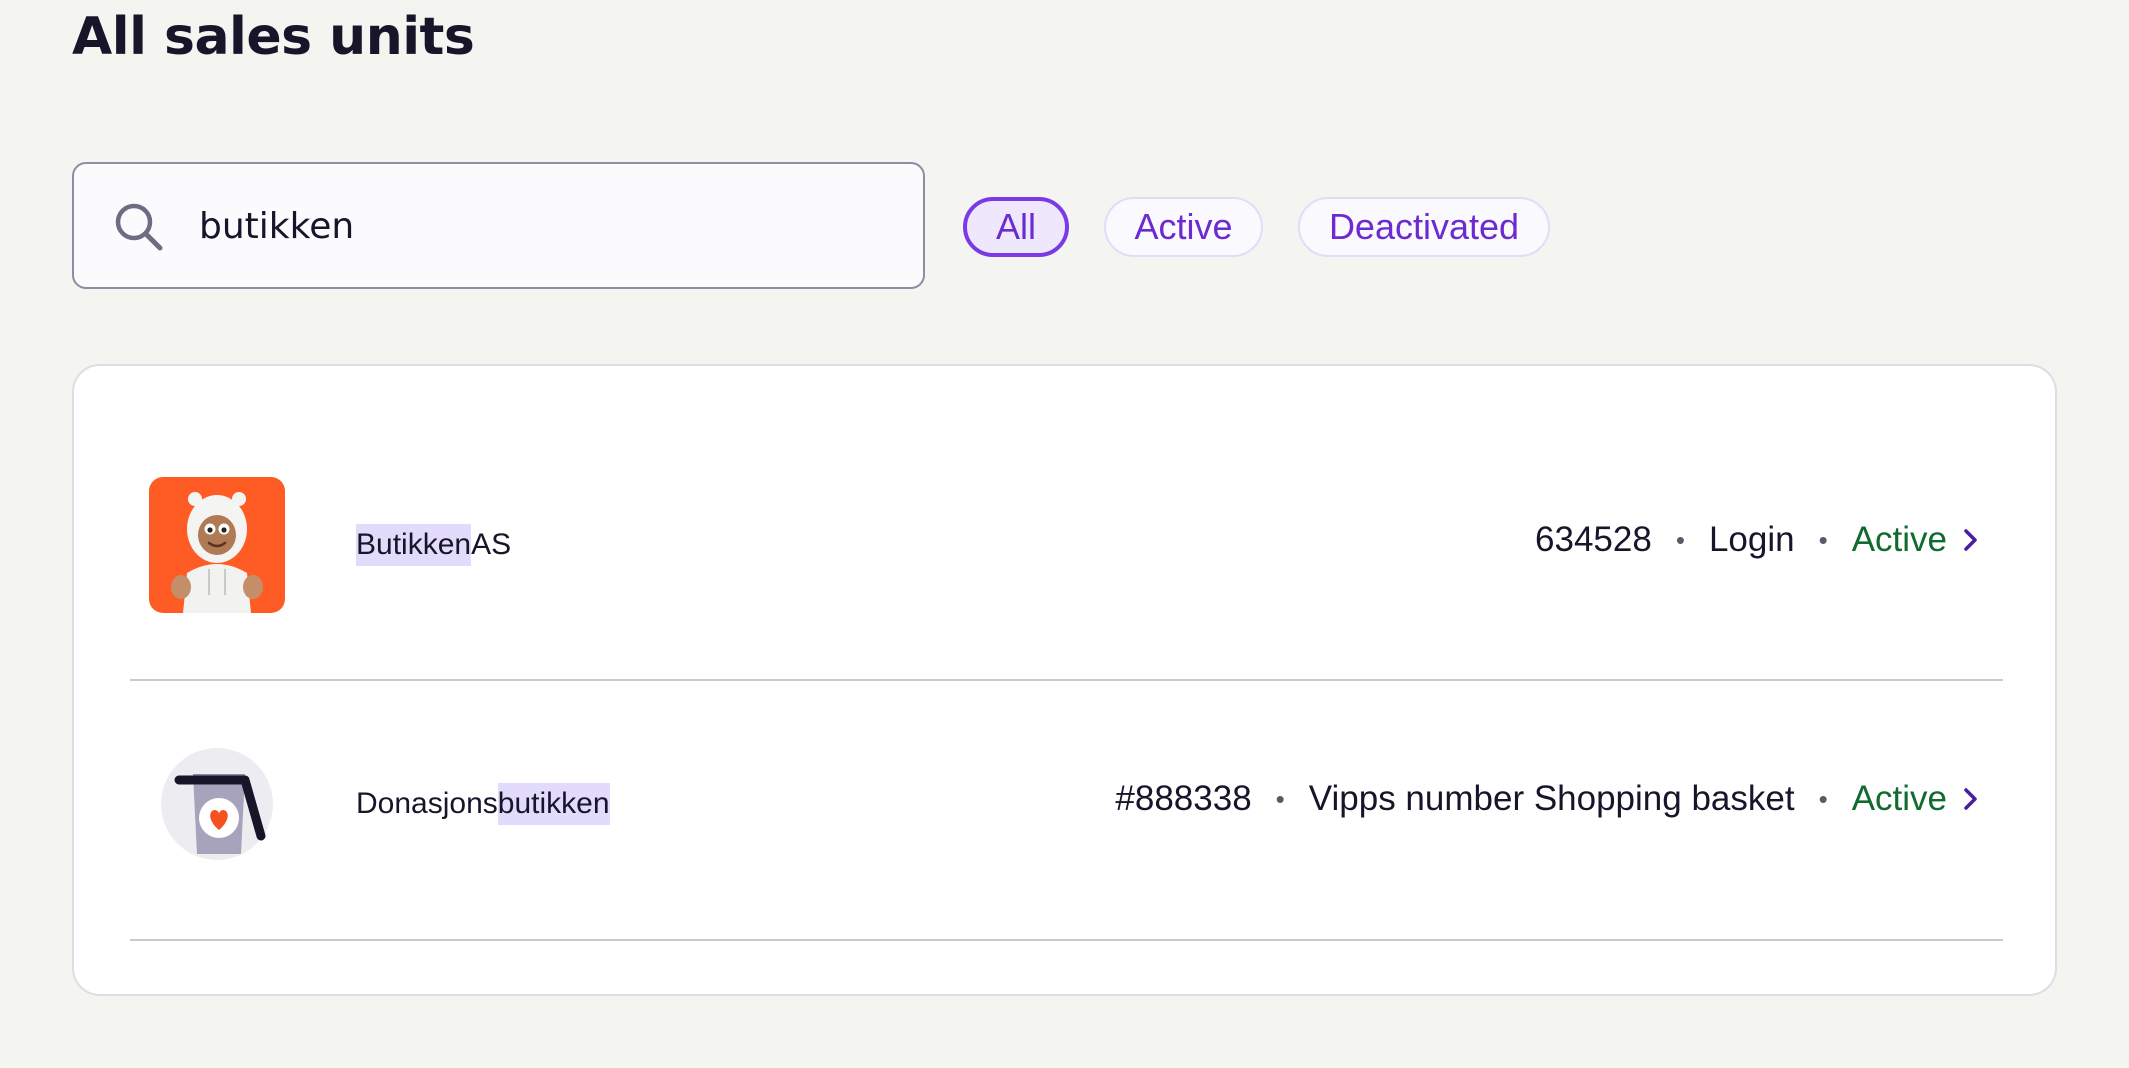 Image resolution: width=2129 pixels, height=1068 pixels. Describe the element at coordinates (427, 803) in the screenshot. I see `unit-name-prefix: Donasjons` at that location.